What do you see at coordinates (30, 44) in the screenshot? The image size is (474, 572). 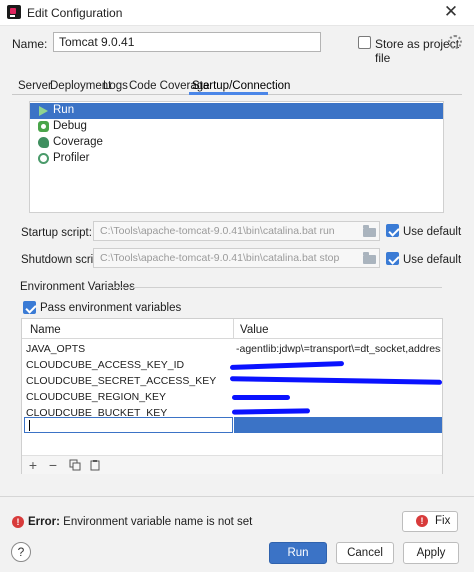 I see `name-label: Name:` at bounding box center [30, 44].